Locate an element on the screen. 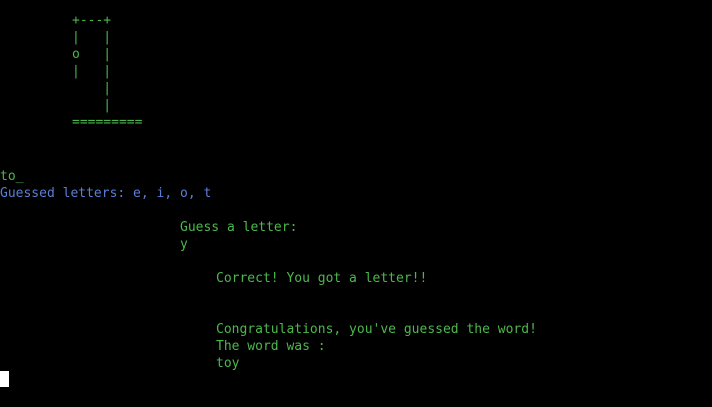  guess-input-echo: y is located at coordinates (184, 244).